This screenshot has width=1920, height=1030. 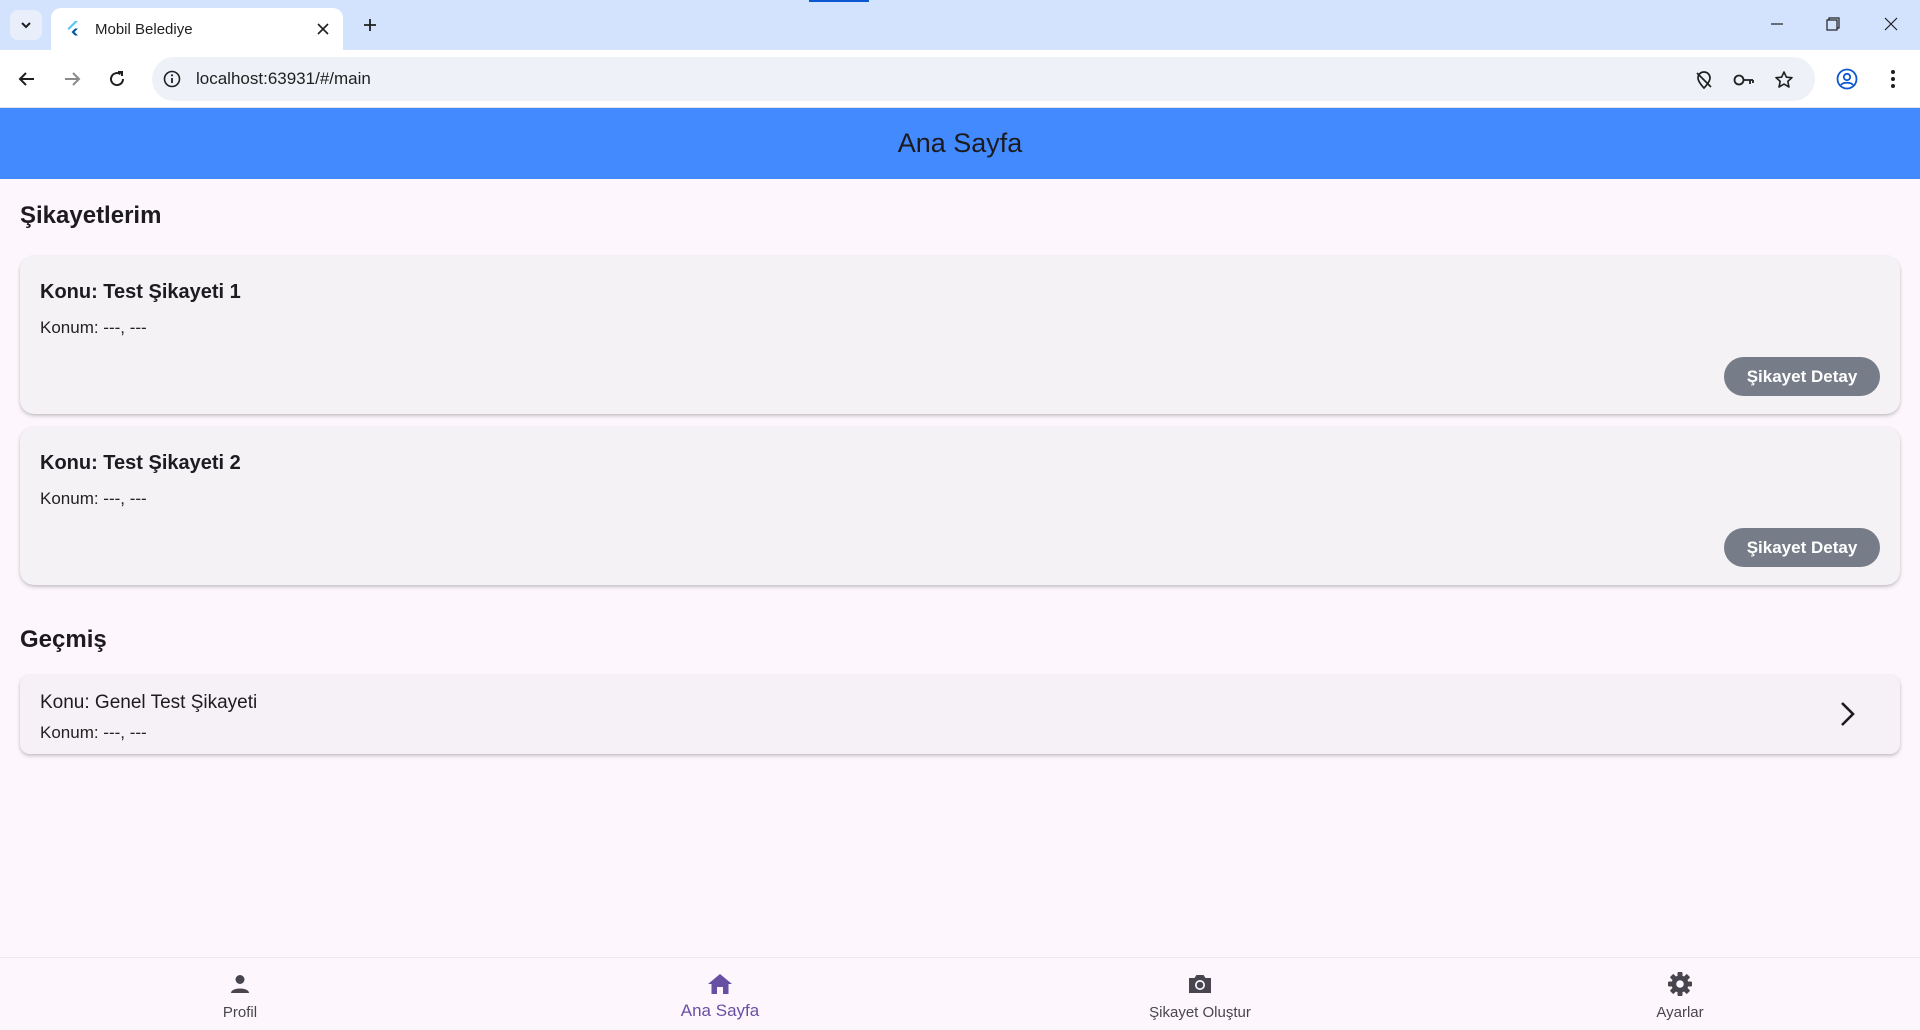 I want to click on browser-tab: Mobil Belediye, so click(x=197, y=29).